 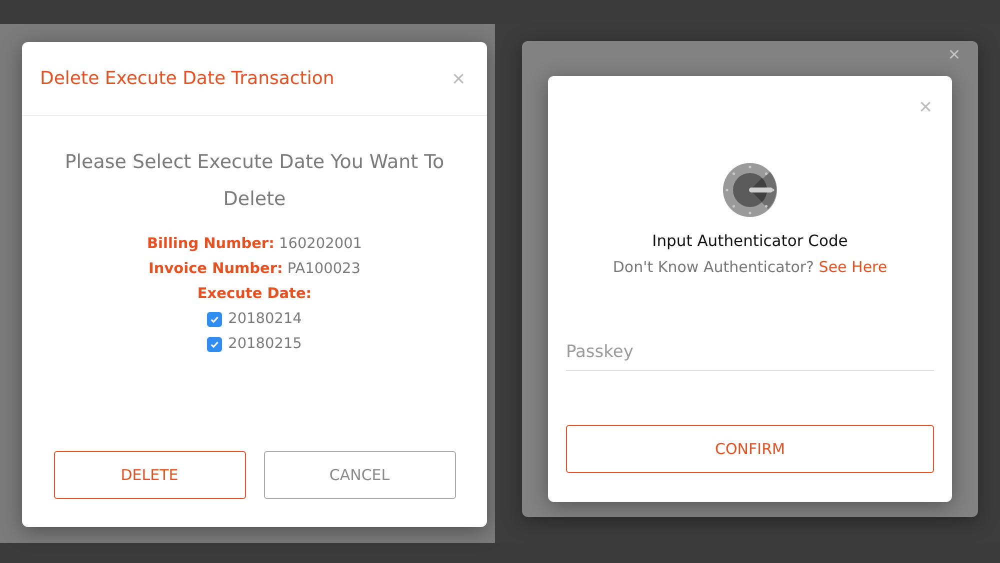 What do you see at coordinates (254, 294) in the screenshot?
I see `execute-date-label: Execute Date:` at bounding box center [254, 294].